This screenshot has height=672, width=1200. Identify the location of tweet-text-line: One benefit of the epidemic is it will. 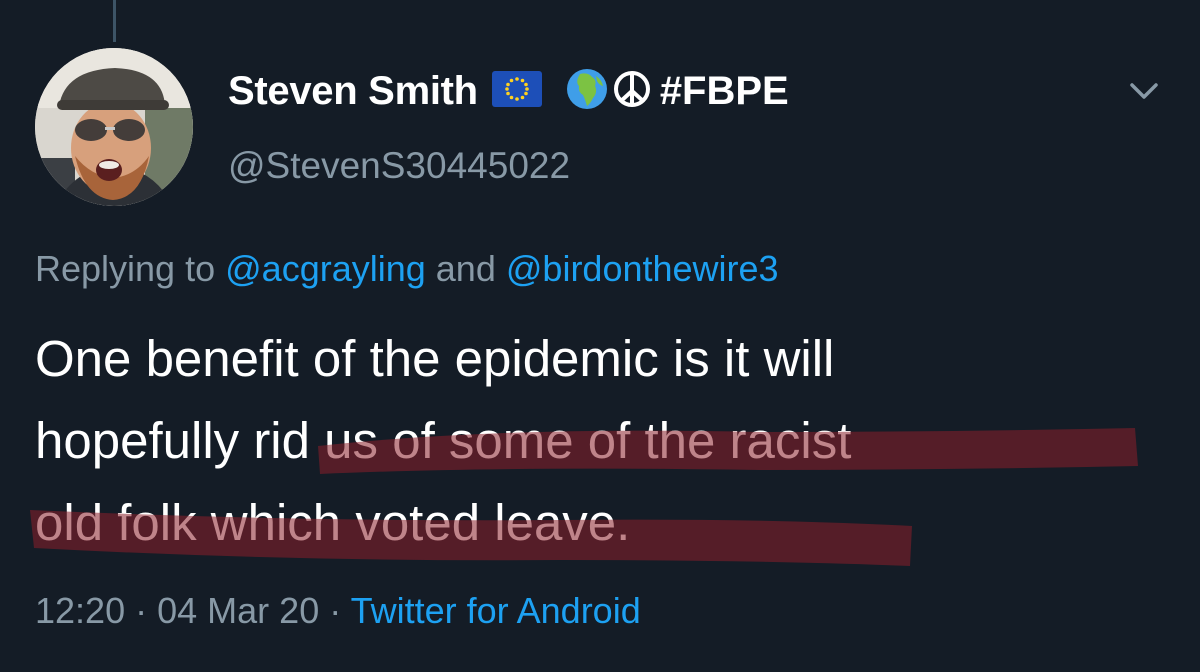
(435, 358).